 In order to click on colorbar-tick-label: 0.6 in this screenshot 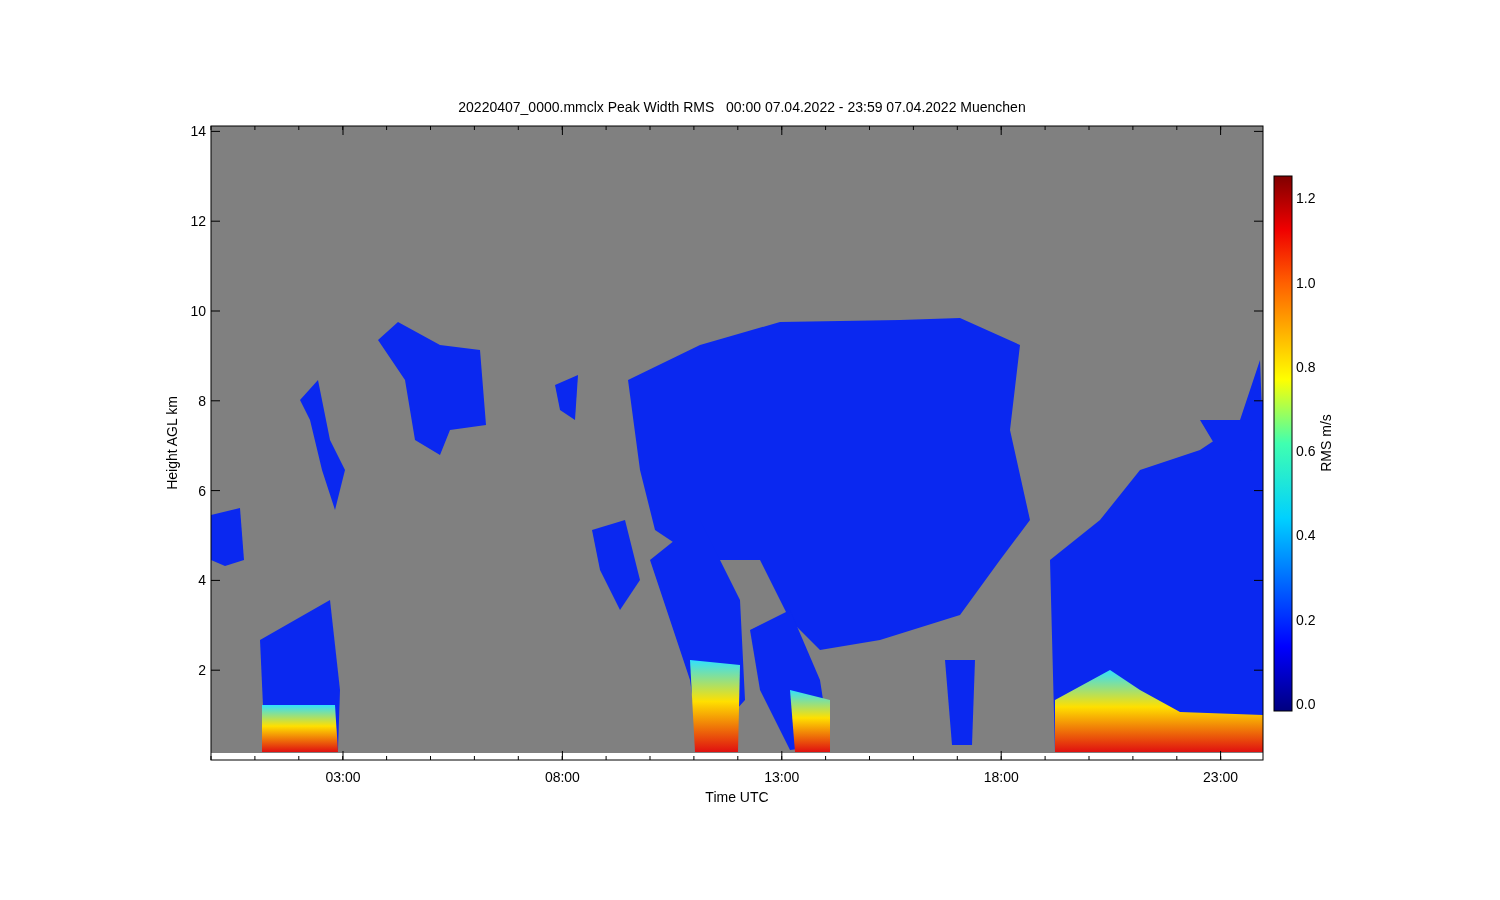, I will do `click(1306, 451)`.